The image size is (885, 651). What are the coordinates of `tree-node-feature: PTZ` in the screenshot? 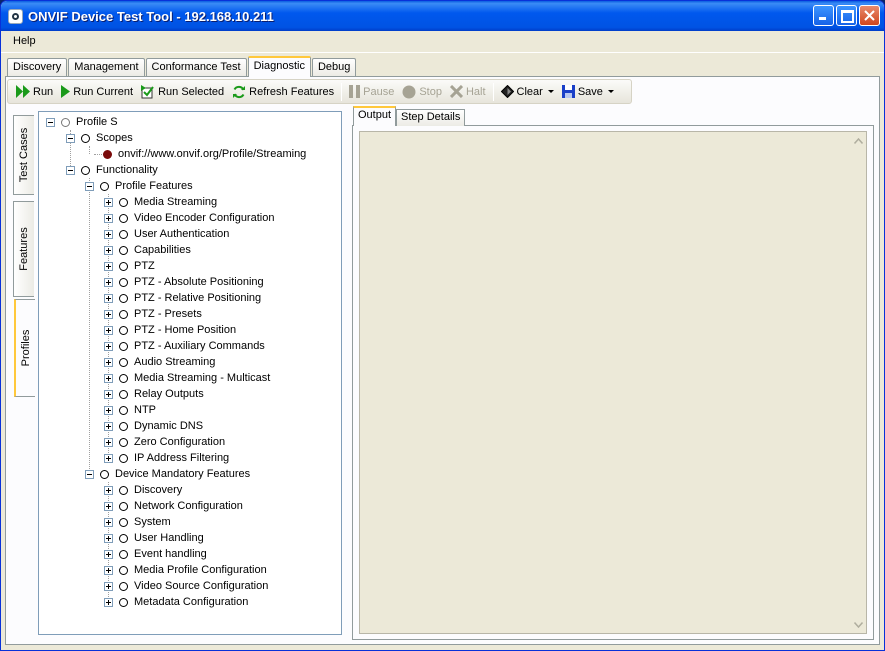 It's located at (129, 266).